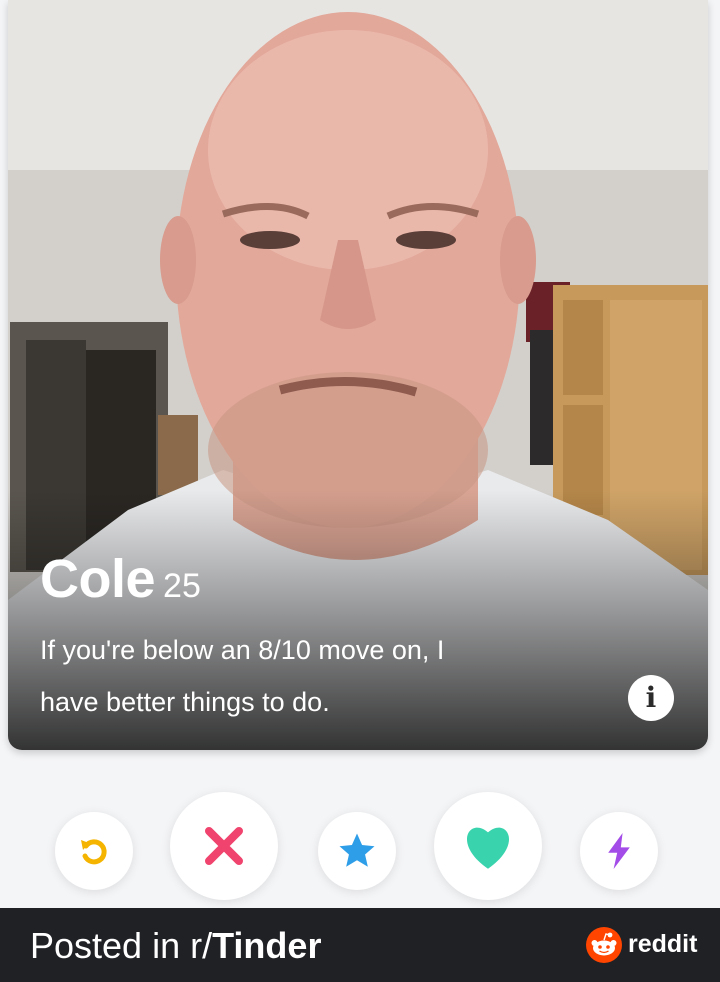 Image resolution: width=720 pixels, height=982 pixels. I want to click on action-bar, so click(360, 850).